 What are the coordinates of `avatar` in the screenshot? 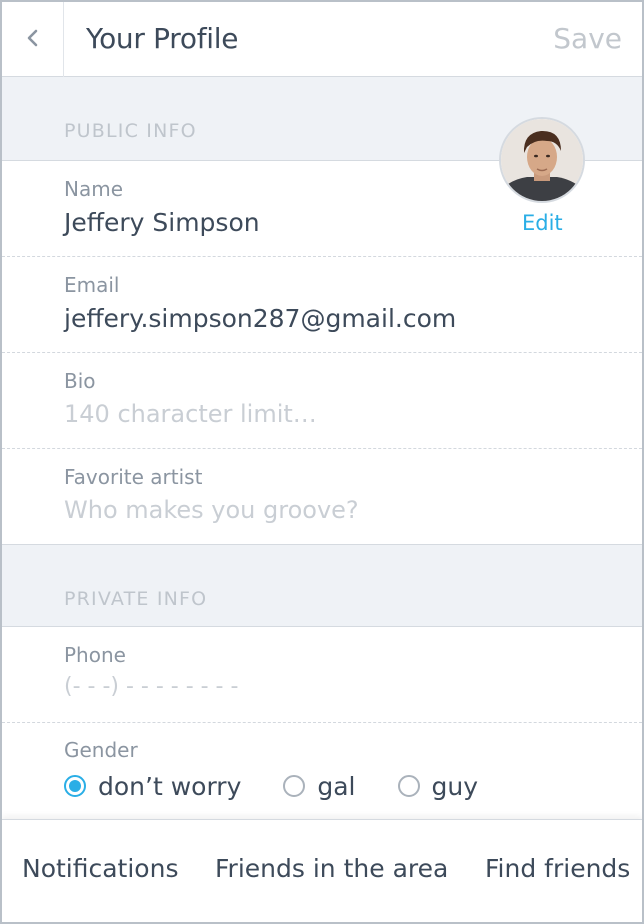 It's located at (542, 160).